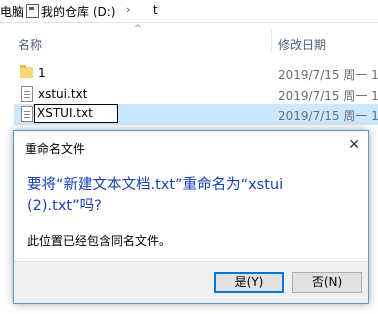 This screenshot has width=378, height=314. I want to click on drive-icon, so click(32, 11).